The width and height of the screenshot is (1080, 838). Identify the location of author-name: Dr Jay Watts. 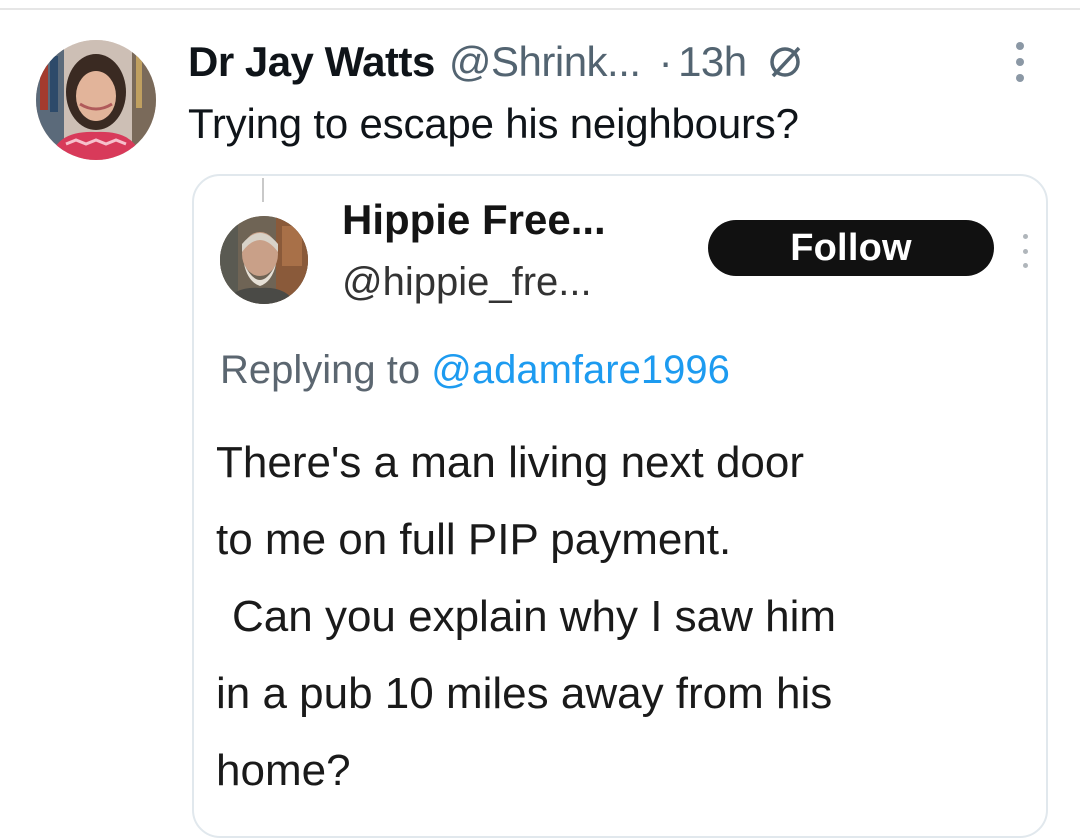
(311, 62).